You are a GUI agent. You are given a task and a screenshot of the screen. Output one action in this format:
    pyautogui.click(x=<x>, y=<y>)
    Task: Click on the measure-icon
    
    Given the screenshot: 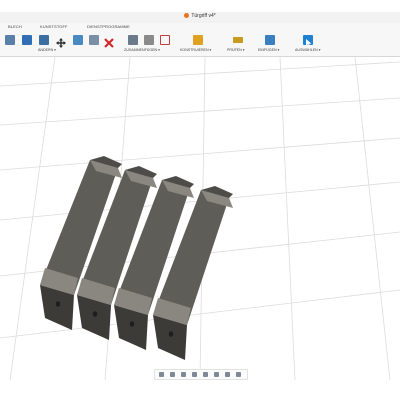 What is the action you would take?
    pyautogui.click(x=238, y=40)
    